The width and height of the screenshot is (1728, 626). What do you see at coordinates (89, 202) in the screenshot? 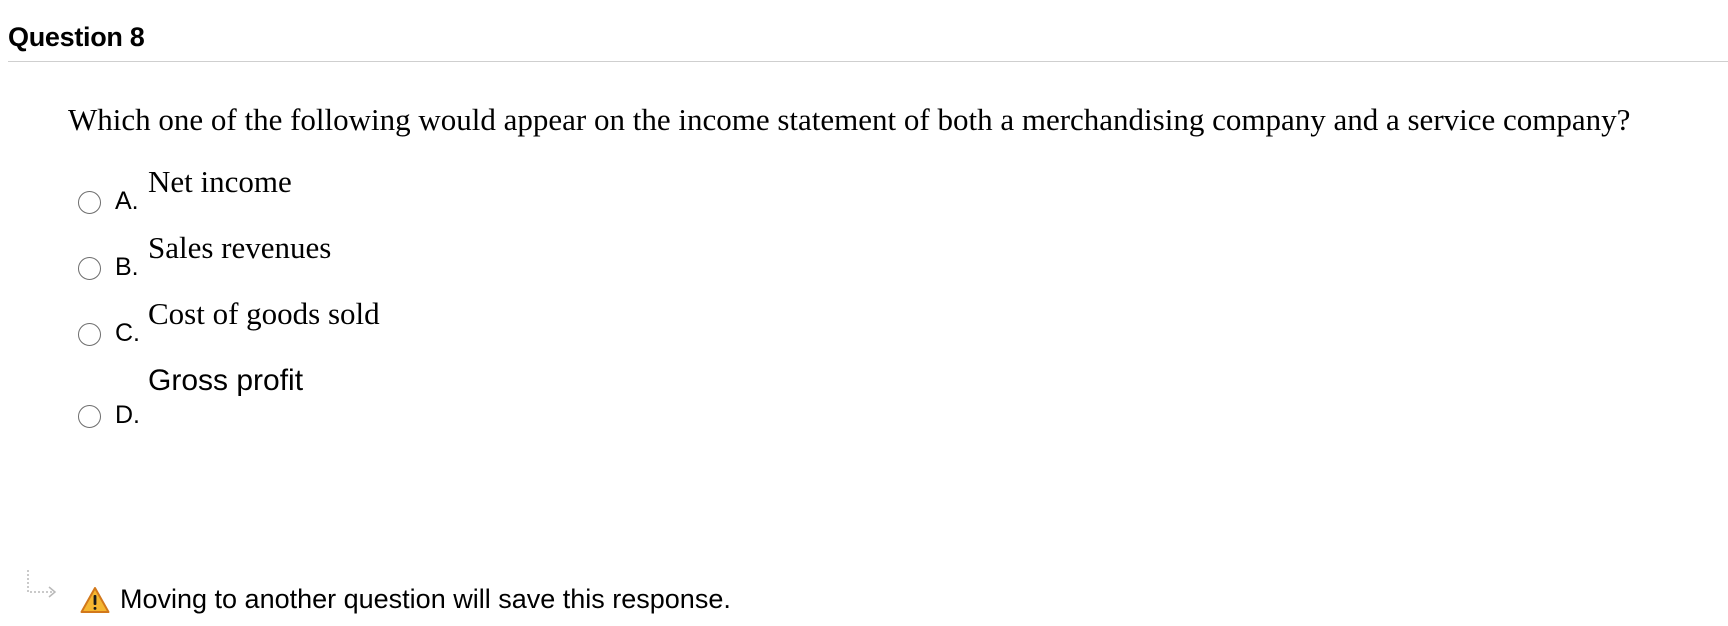
I see `option-a-radio` at bounding box center [89, 202].